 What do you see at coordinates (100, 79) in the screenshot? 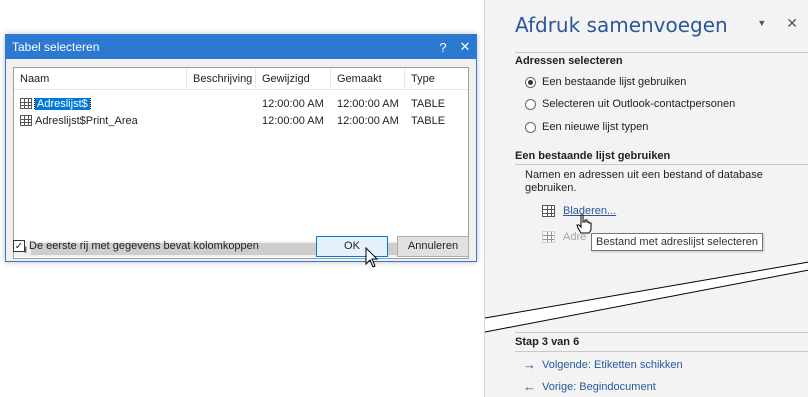
I see `column-header-name: Naam` at bounding box center [100, 79].